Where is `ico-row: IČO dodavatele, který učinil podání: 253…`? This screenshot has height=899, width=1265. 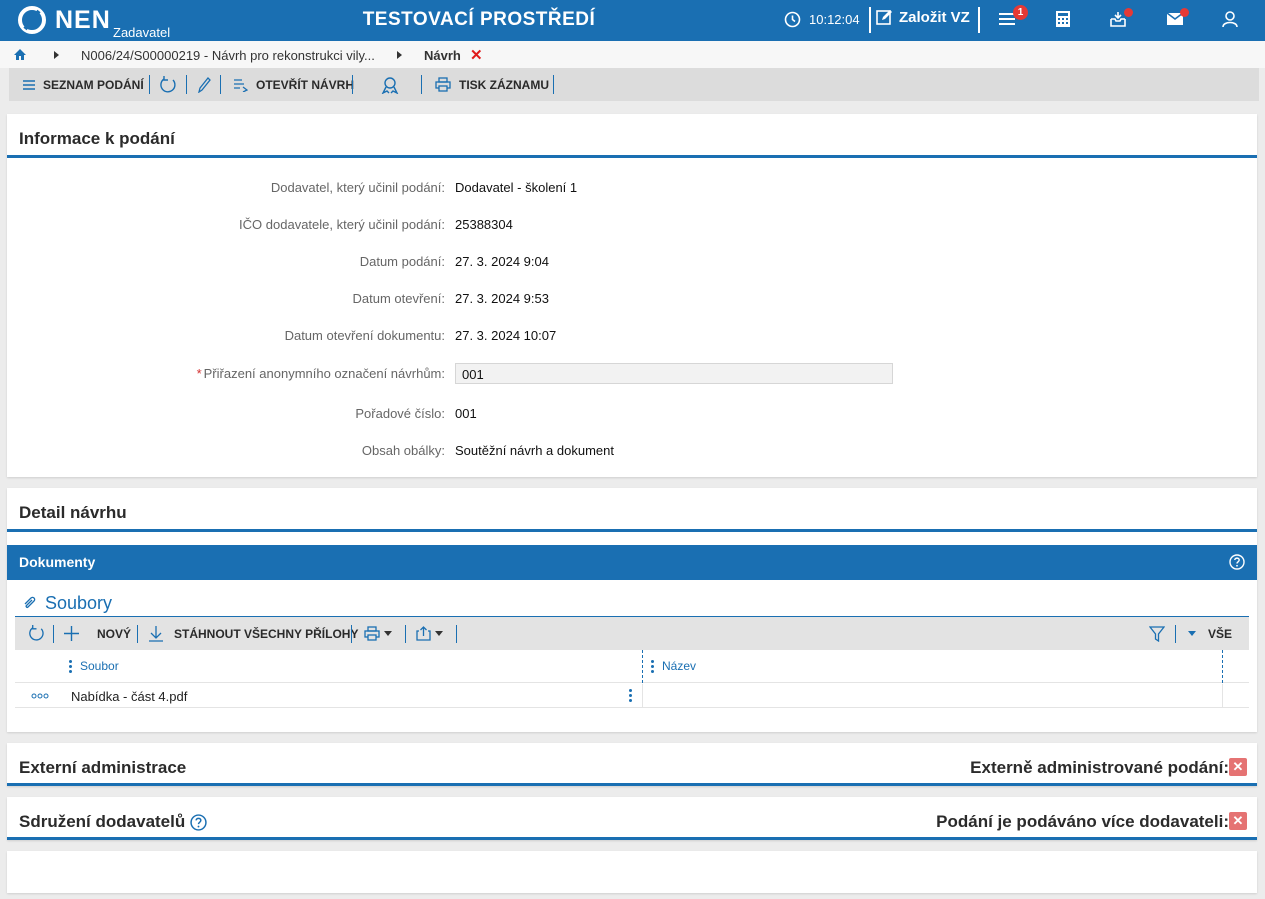
ico-row: IČO dodavatele, který učinil podání: 253… is located at coordinates (632, 225).